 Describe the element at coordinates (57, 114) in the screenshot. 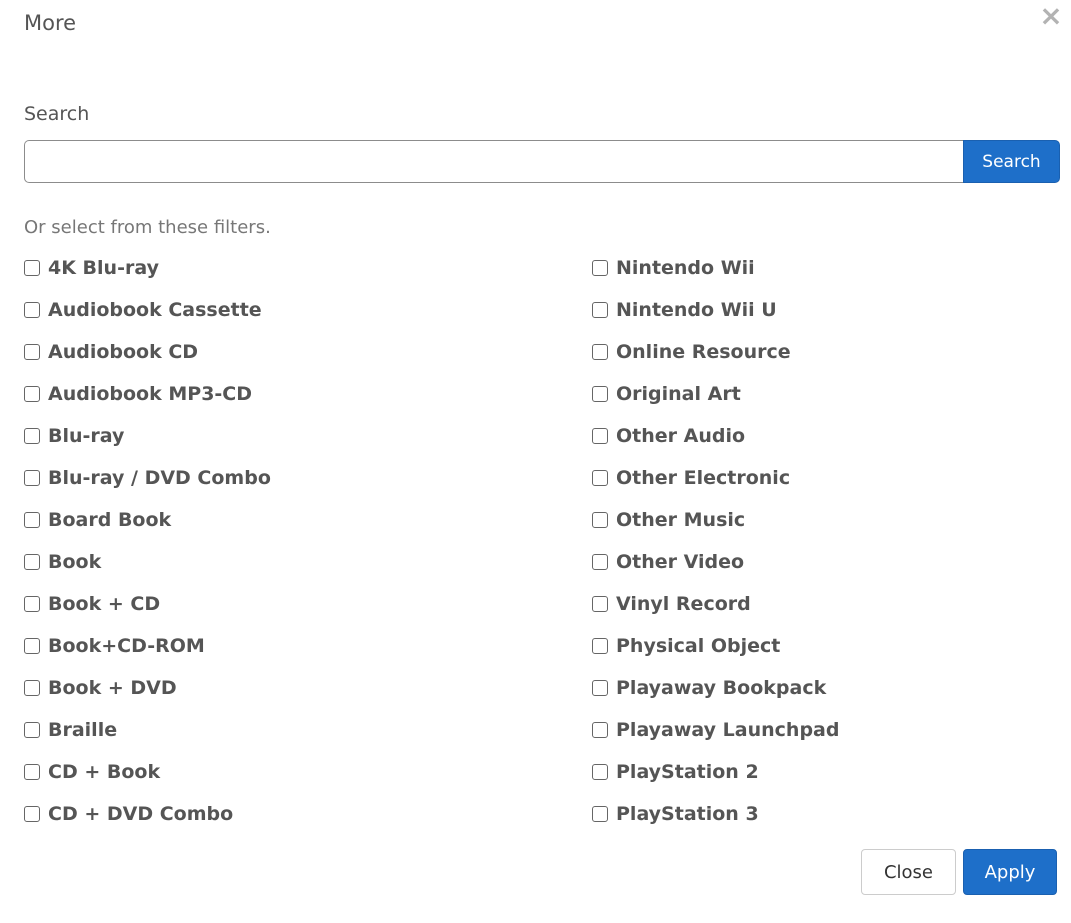

I see `search-label: Search` at that location.